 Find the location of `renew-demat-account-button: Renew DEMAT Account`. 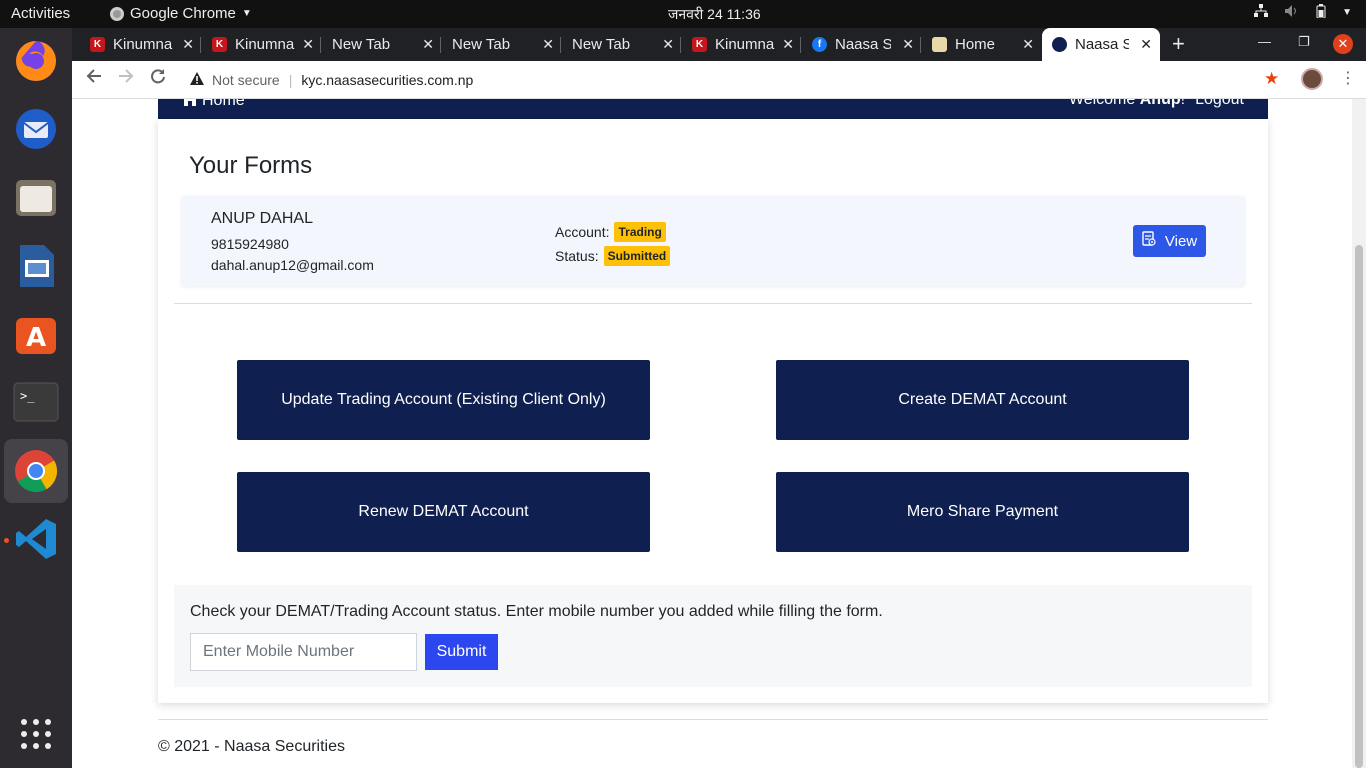

renew-demat-account-button: Renew DEMAT Account is located at coordinates (443, 512).